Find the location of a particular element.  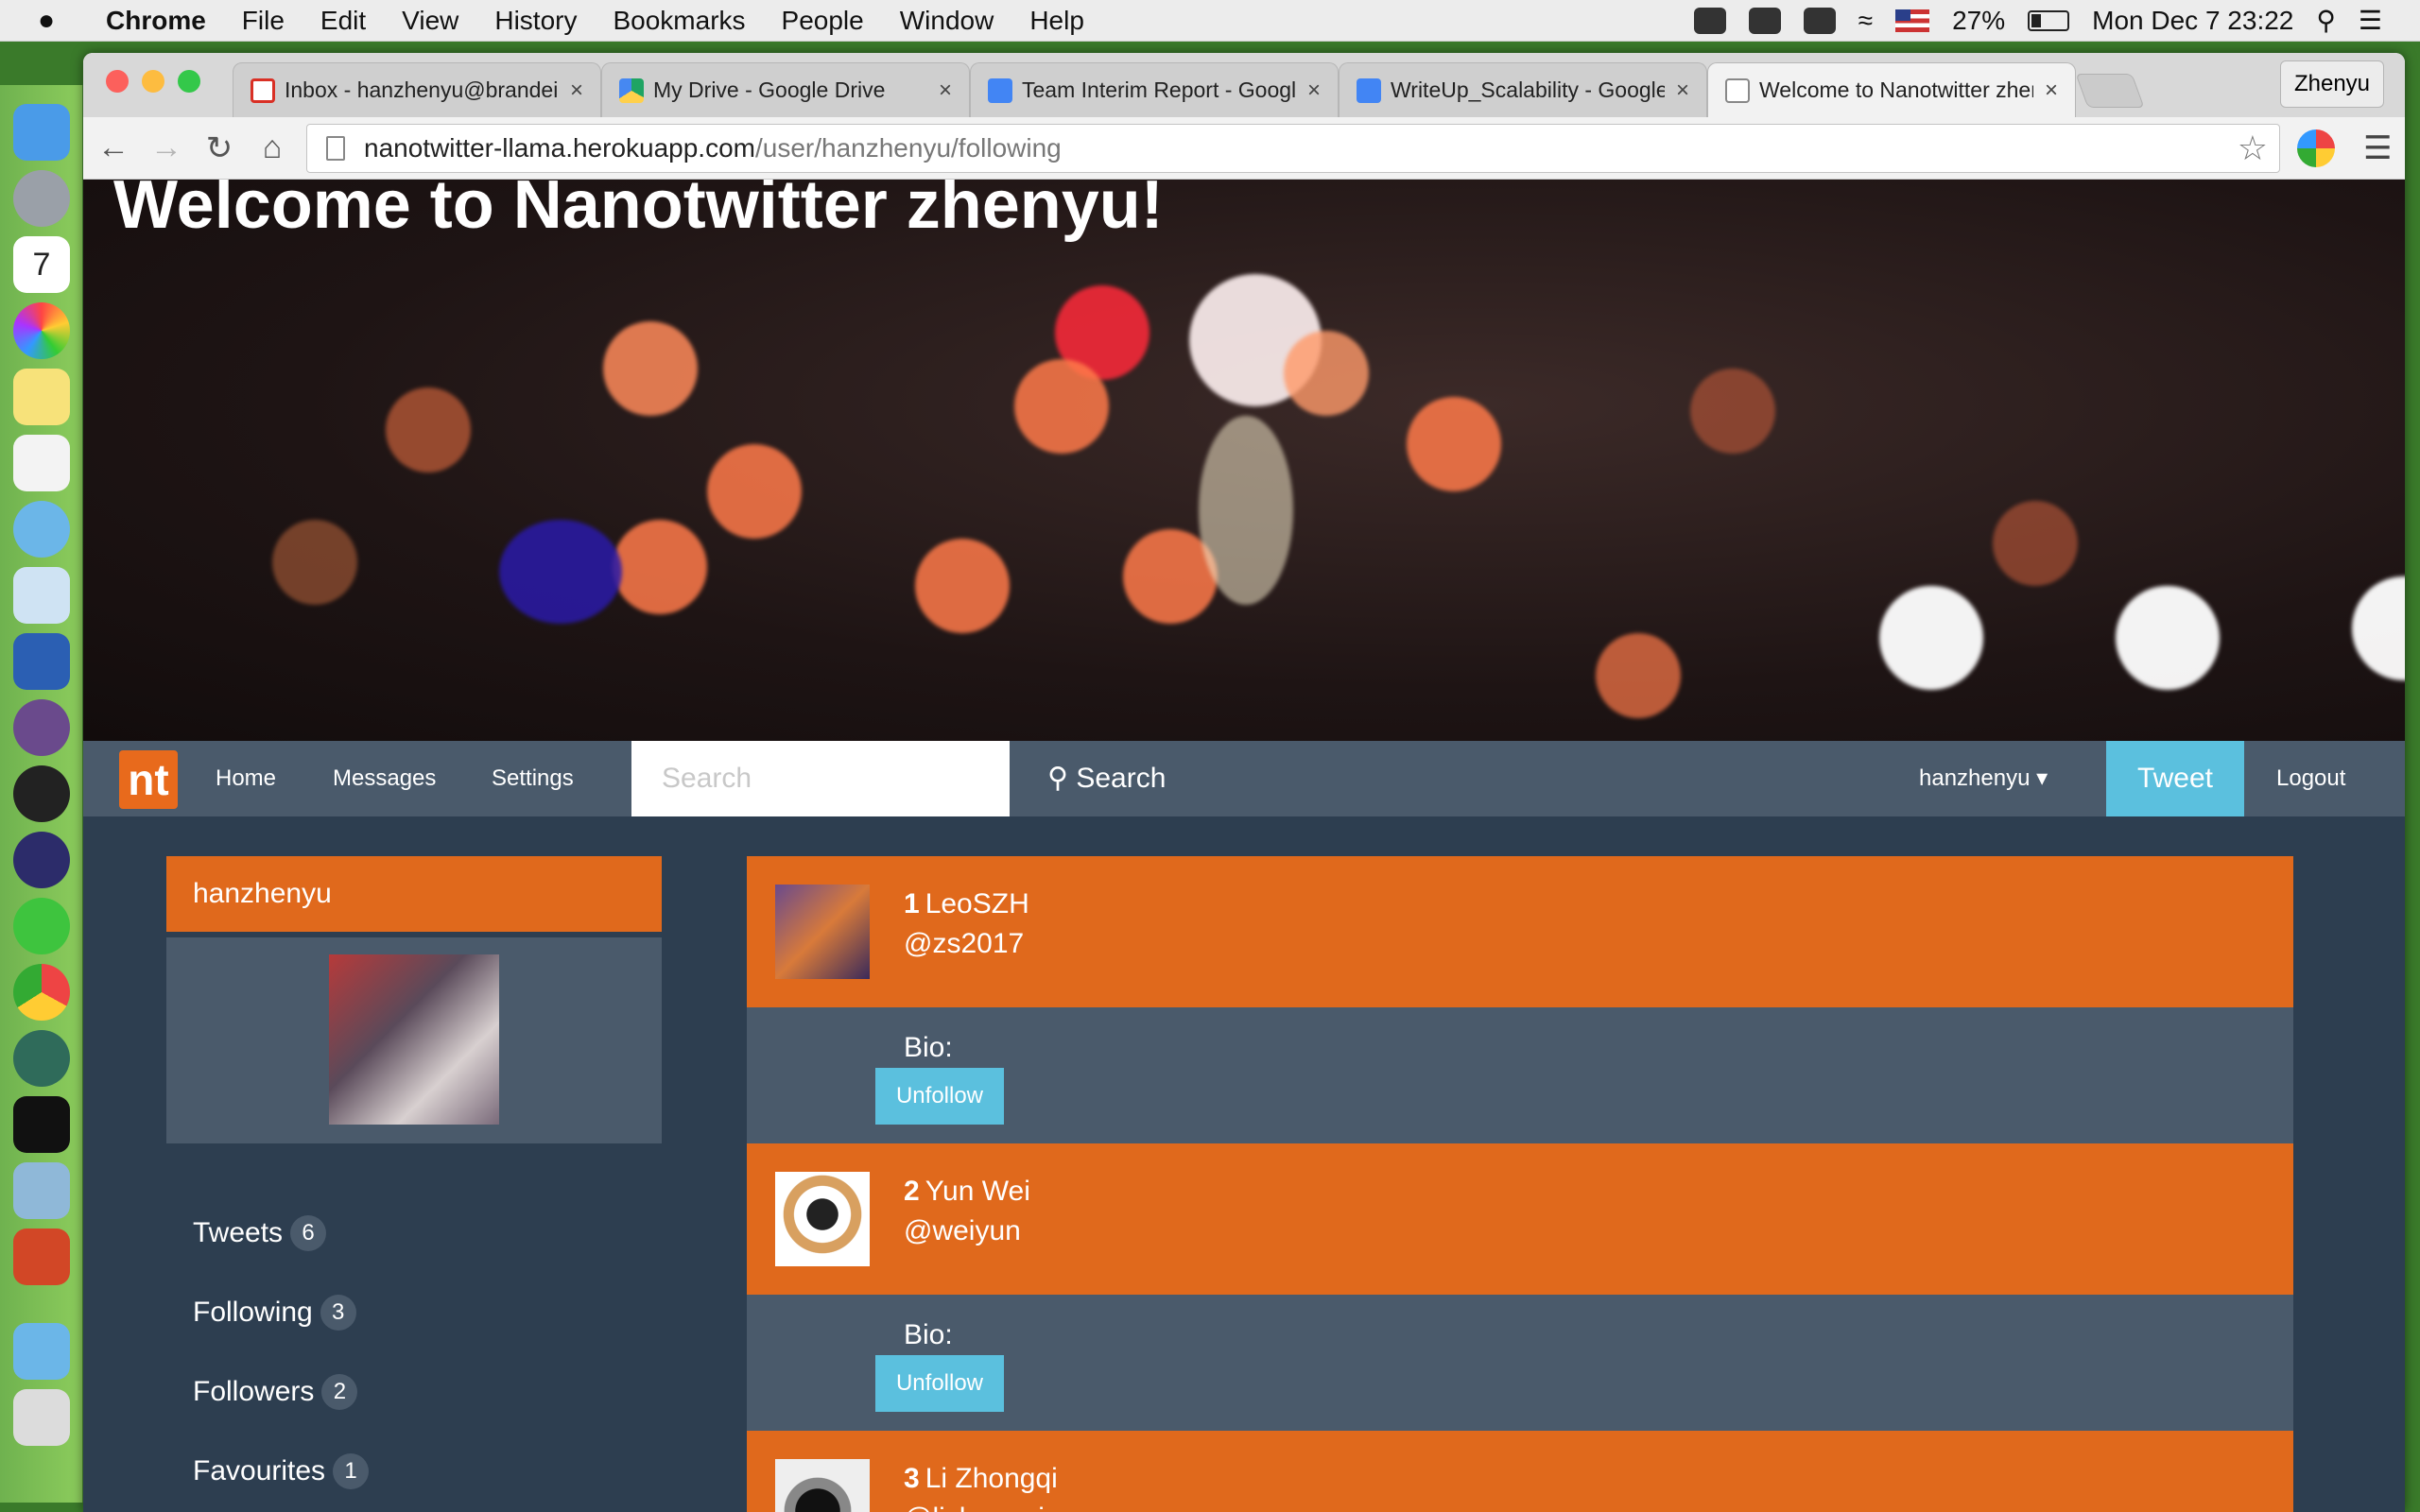

tab-writeup-scalability: WriteUp_Scalability - Google Docs × is located at coordinates (1523, 89).